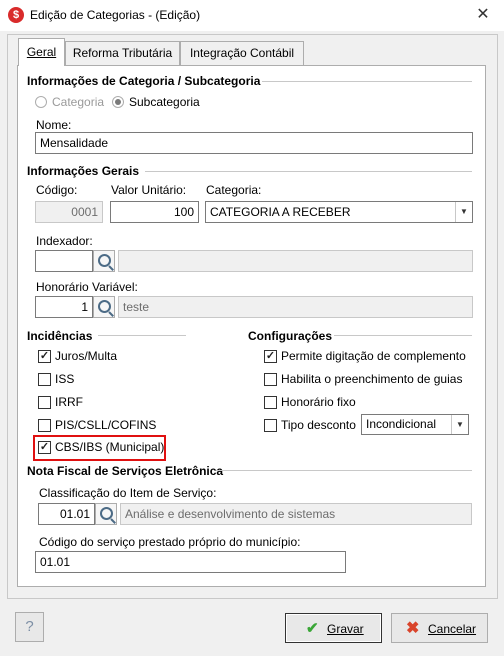  What do you see at coordinates (78, 102) in the screenshot?
I see `radio-categoria-label: Categoria` at bounding box center [78, 102].